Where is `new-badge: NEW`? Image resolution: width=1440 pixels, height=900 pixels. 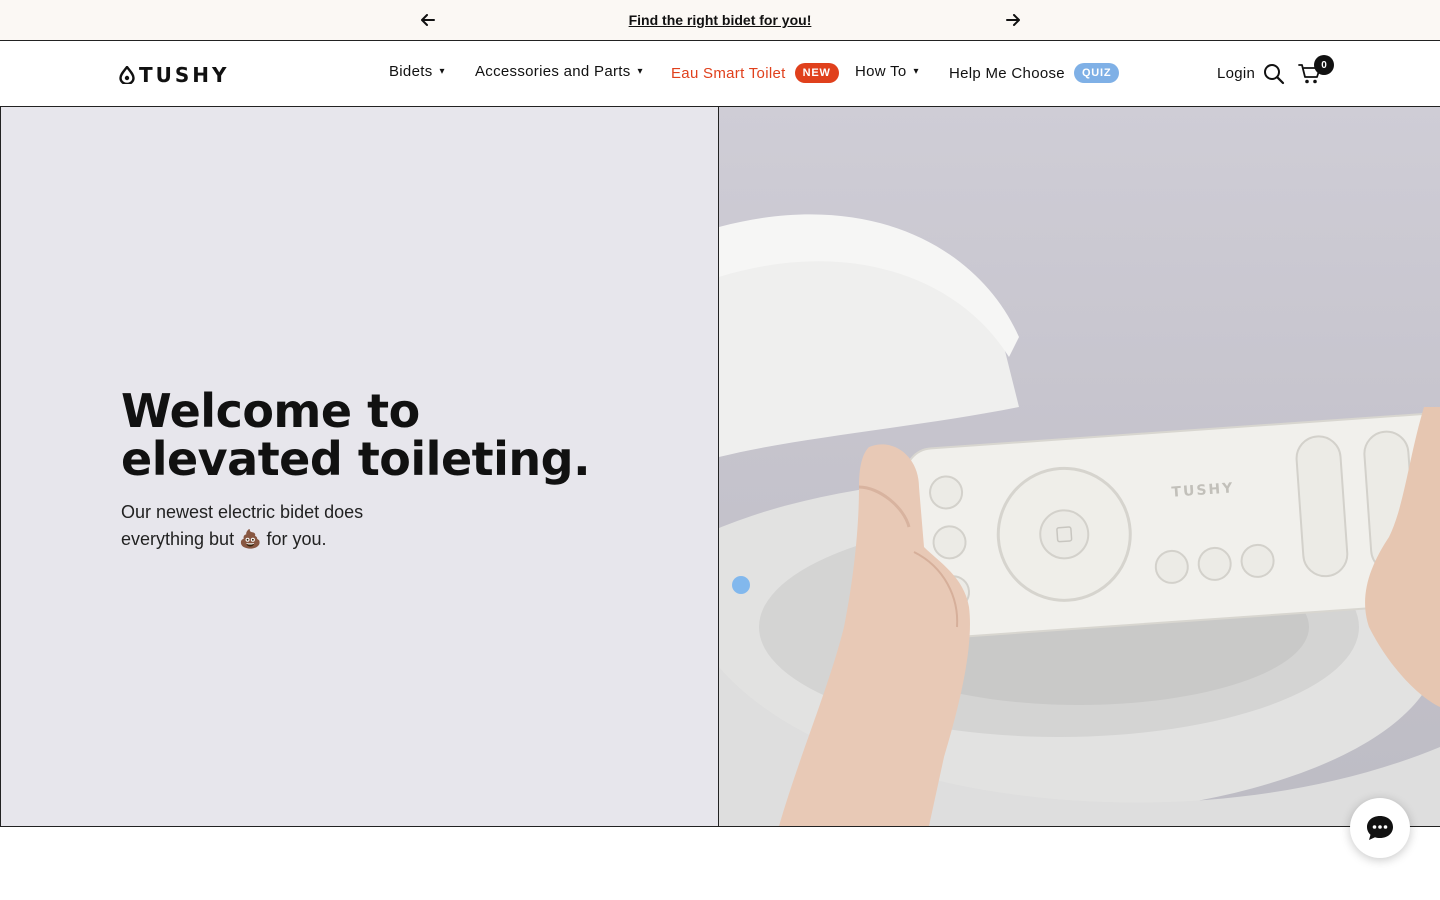 new-badge: NEW is located at coordinates (816, 73).